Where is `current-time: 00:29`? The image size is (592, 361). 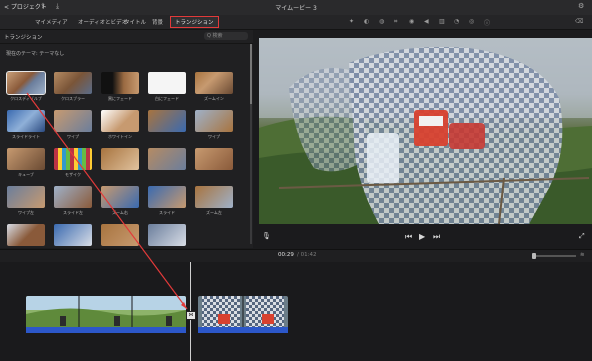
current-time: 00:29 is located at coordinates (286, 255).